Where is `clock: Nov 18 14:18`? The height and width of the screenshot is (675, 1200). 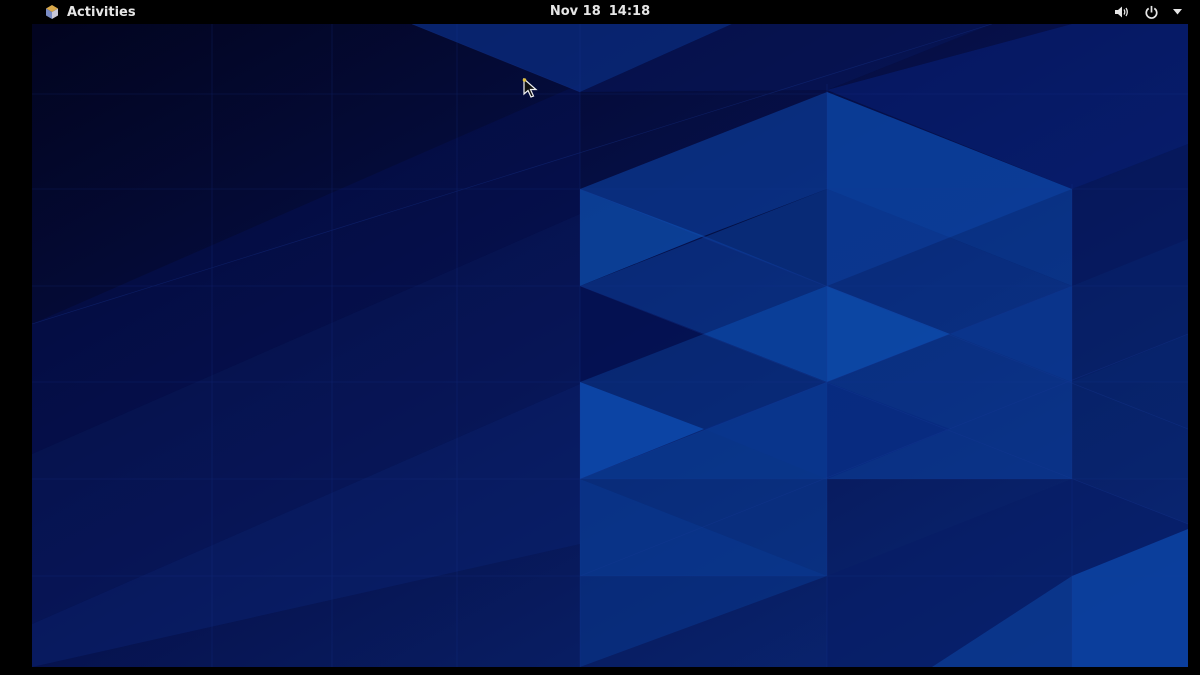 clock: Nov 18 14:18 is located at coordinates (600, 12).